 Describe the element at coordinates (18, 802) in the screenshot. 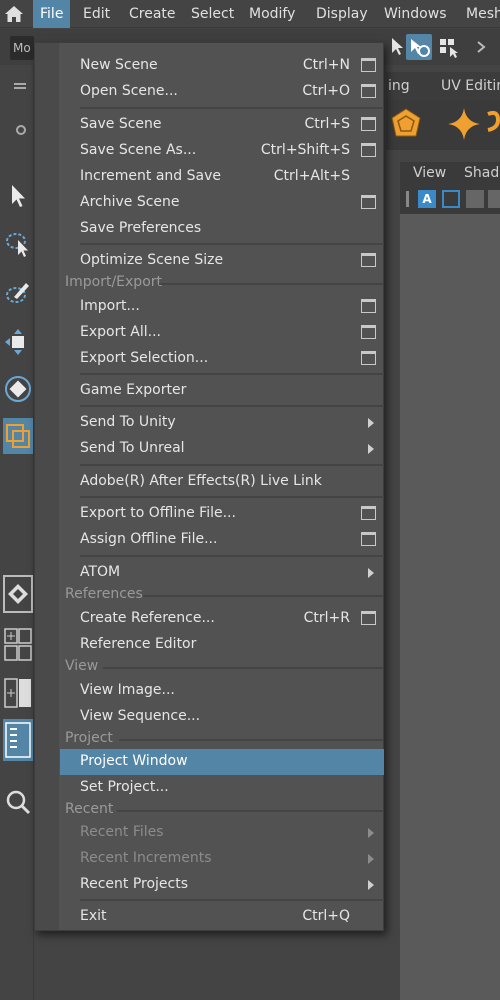

I see `search-icon` at that location.